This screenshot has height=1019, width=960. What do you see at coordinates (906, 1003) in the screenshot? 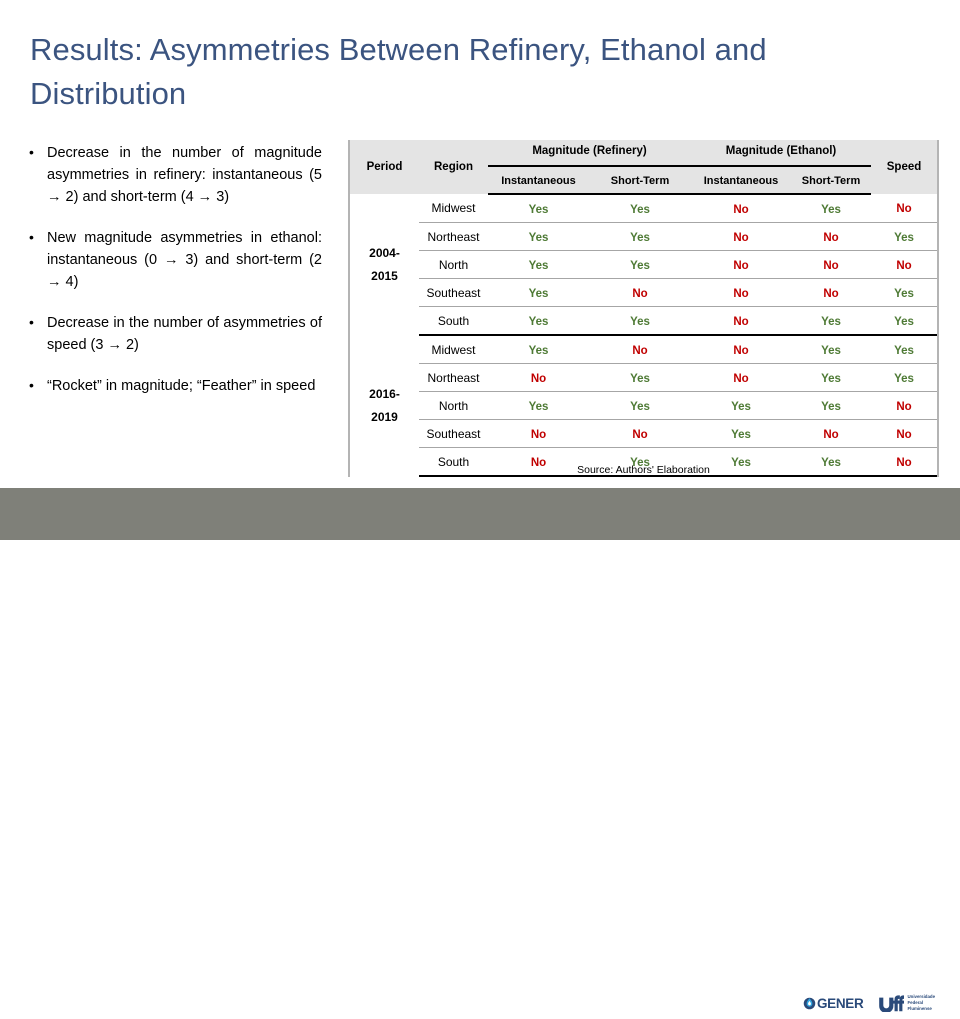
I see `uff-logo: Universidade Federal Fluminense` at bounding box center [906, 1003].